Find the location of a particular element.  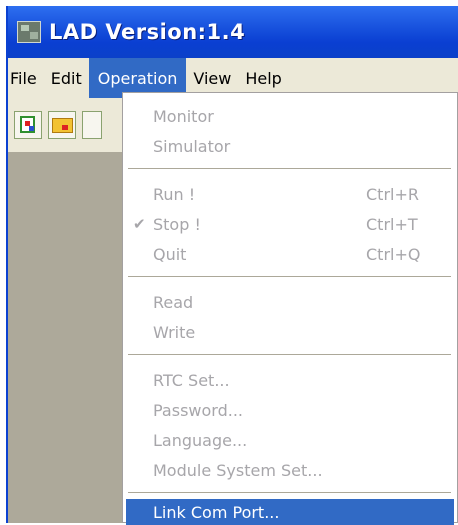

menu-item-write: Write is located at coordinates (290, 332).